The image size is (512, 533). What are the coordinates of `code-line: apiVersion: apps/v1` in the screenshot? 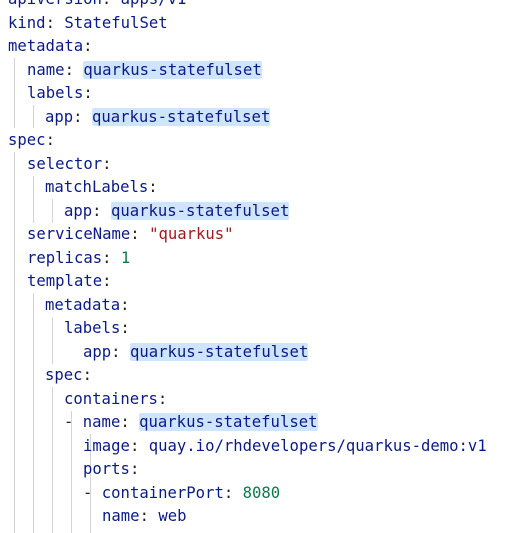 It's located at (97, 6).